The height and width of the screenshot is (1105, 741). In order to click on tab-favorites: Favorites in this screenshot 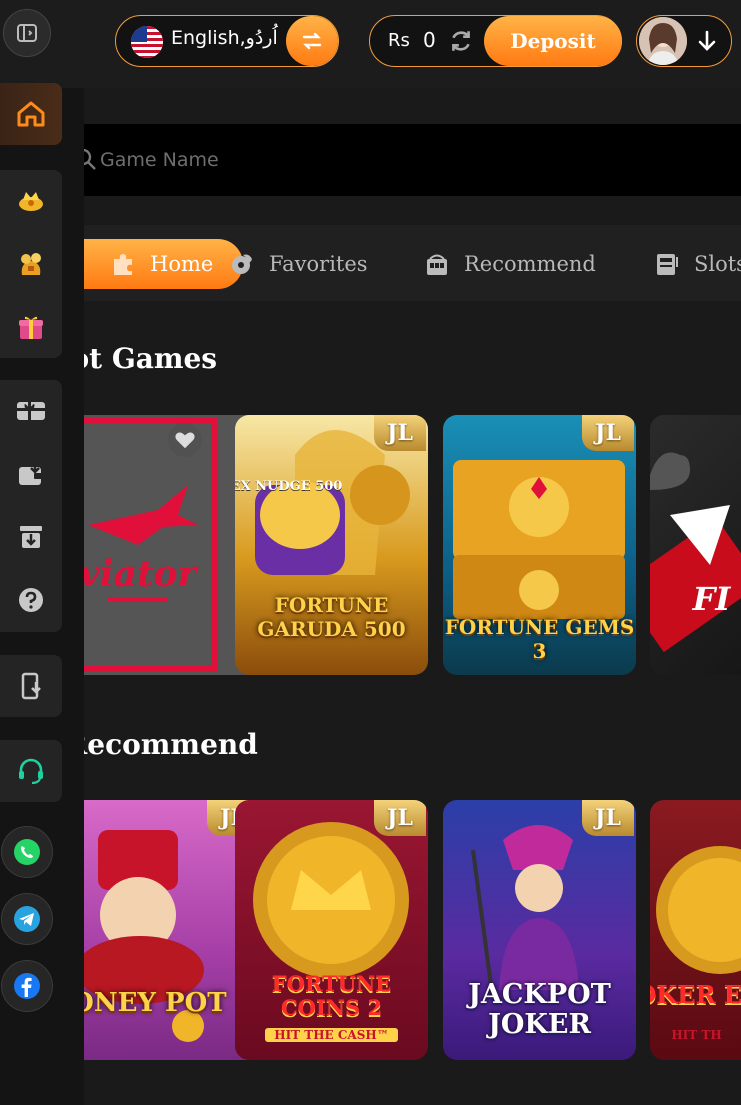, I will do `click(298, 264)`.